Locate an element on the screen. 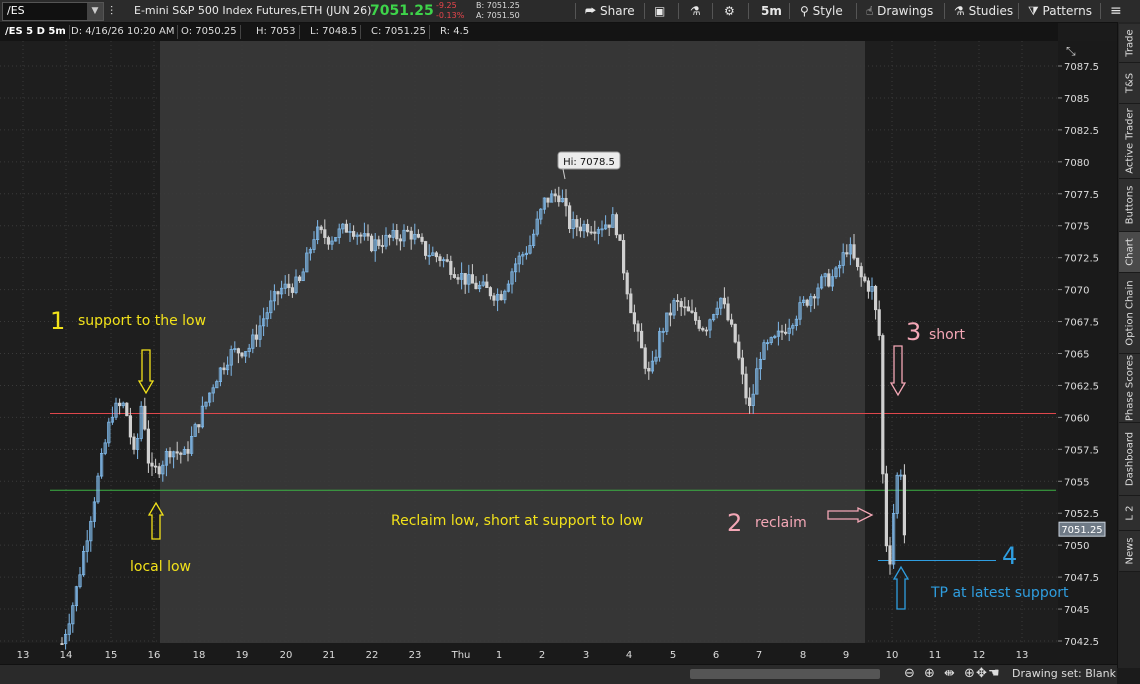  y-tick-label: 7085 is located at coordinates (1076, 99).